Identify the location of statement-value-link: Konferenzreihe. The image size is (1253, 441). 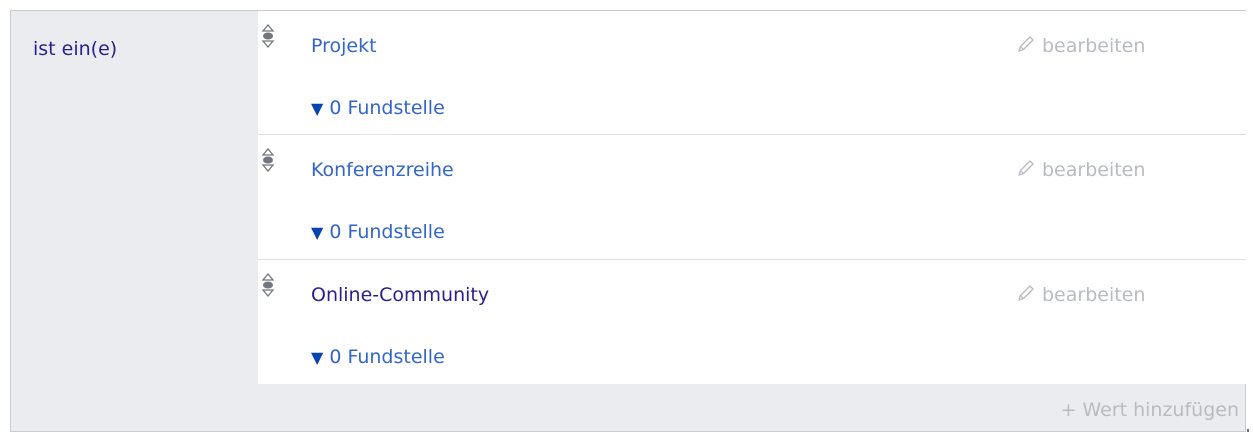
(382, 170).